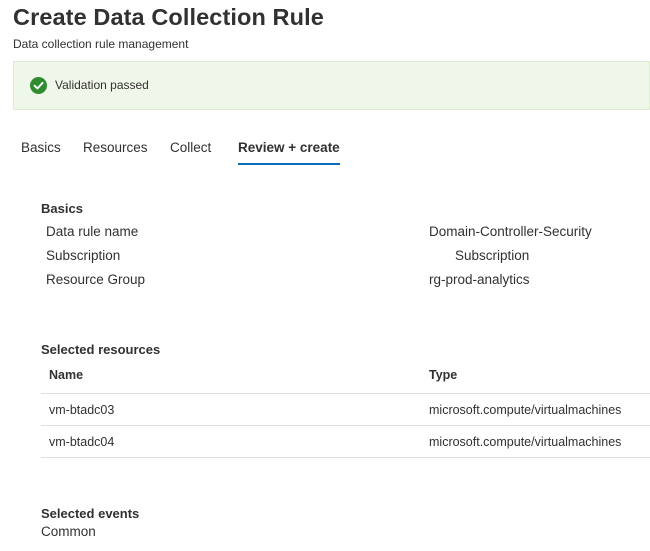 The width and height of the screenshot is (650, 551). I want to click on page-subtitle: Data collection rule management, so click(101, 44).